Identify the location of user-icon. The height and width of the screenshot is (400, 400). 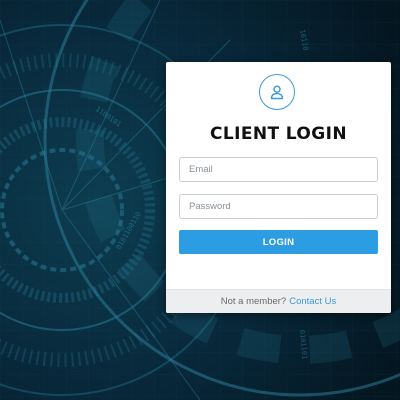
(277, 92).